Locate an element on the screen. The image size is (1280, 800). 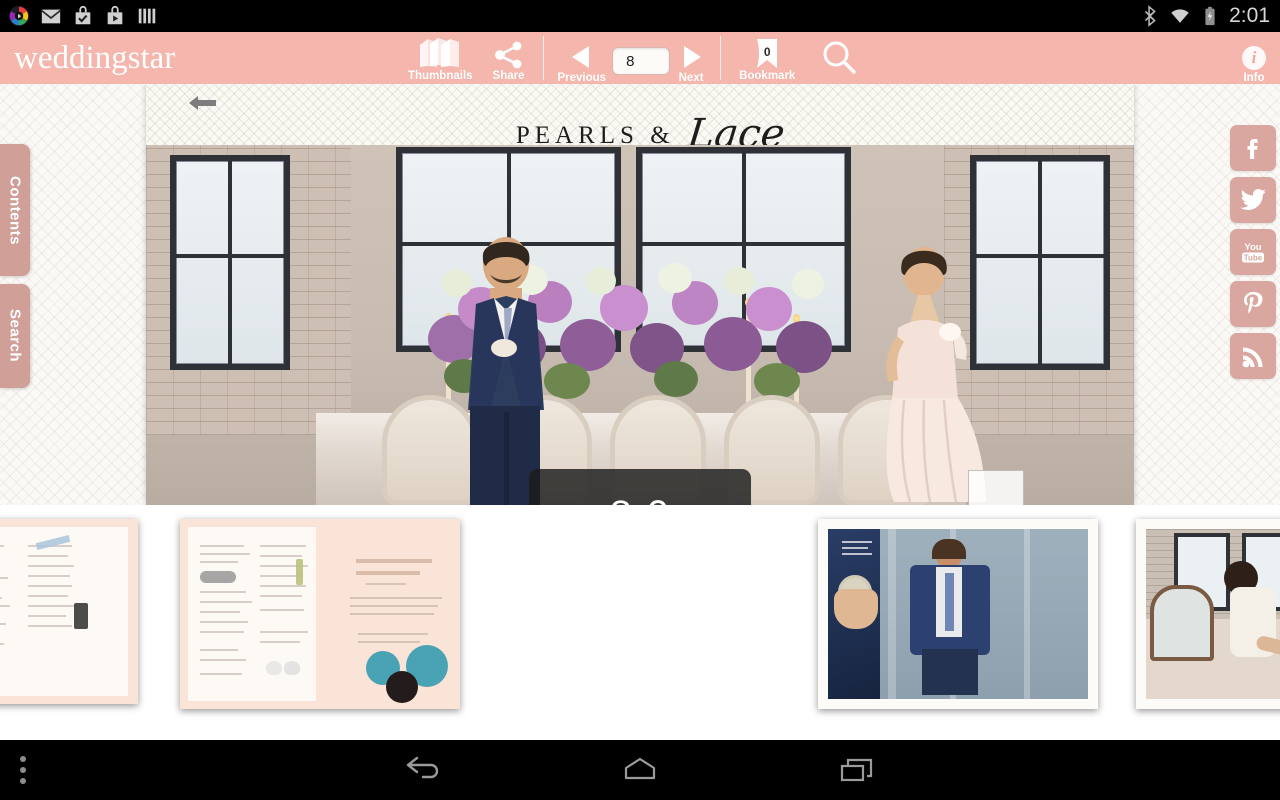
svg-text: You is located at coordinates (1252, 247).